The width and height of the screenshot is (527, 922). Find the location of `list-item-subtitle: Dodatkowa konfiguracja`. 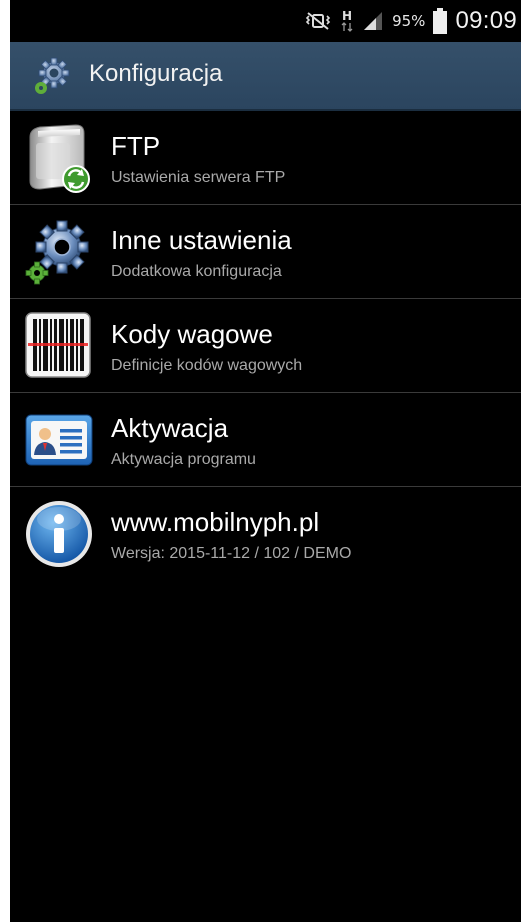

list-item-subtitle: Dodatkowa konfiguracja is located at coordinates (196, 271).